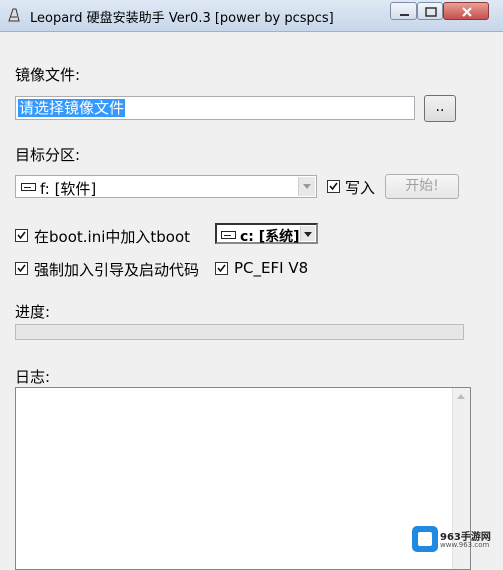 This screenshot has height=570, width=503. I want to click on window-title: Leopard 硬盘安装助手 Ver0.3 [power by pcspcs], so click(182, 18).